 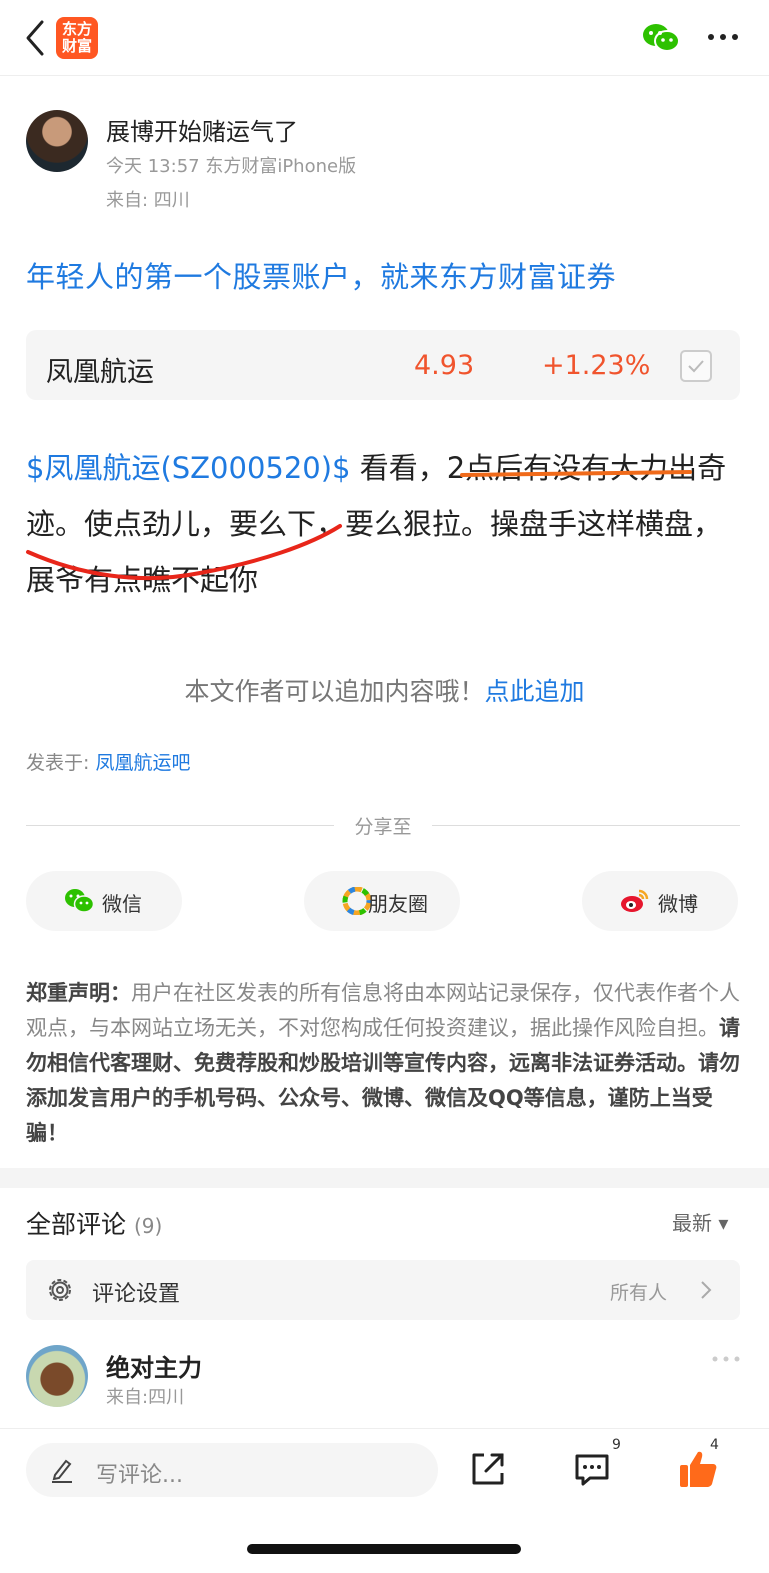 I want to click on share-weibo-button: 微博, so click(x=660, y=901).